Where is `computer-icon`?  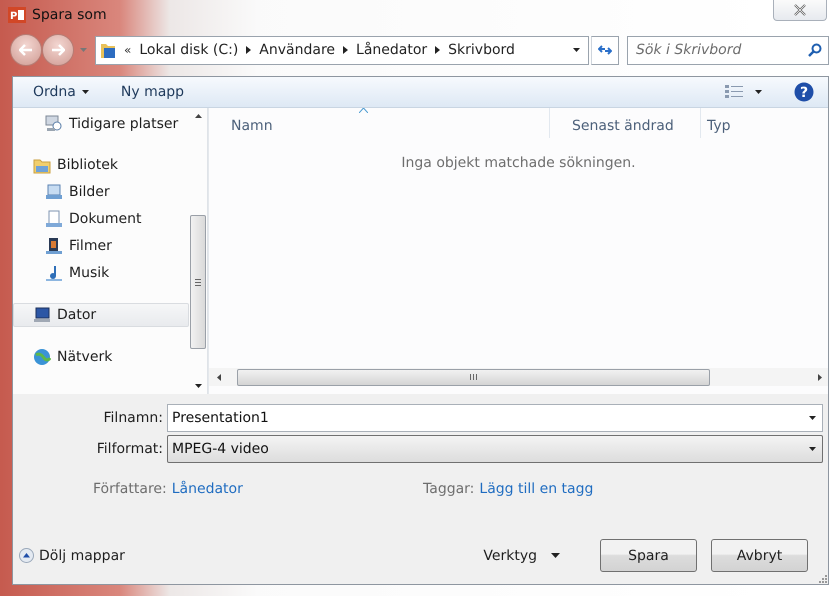 computer-icon is located at coordinates (42, 315).